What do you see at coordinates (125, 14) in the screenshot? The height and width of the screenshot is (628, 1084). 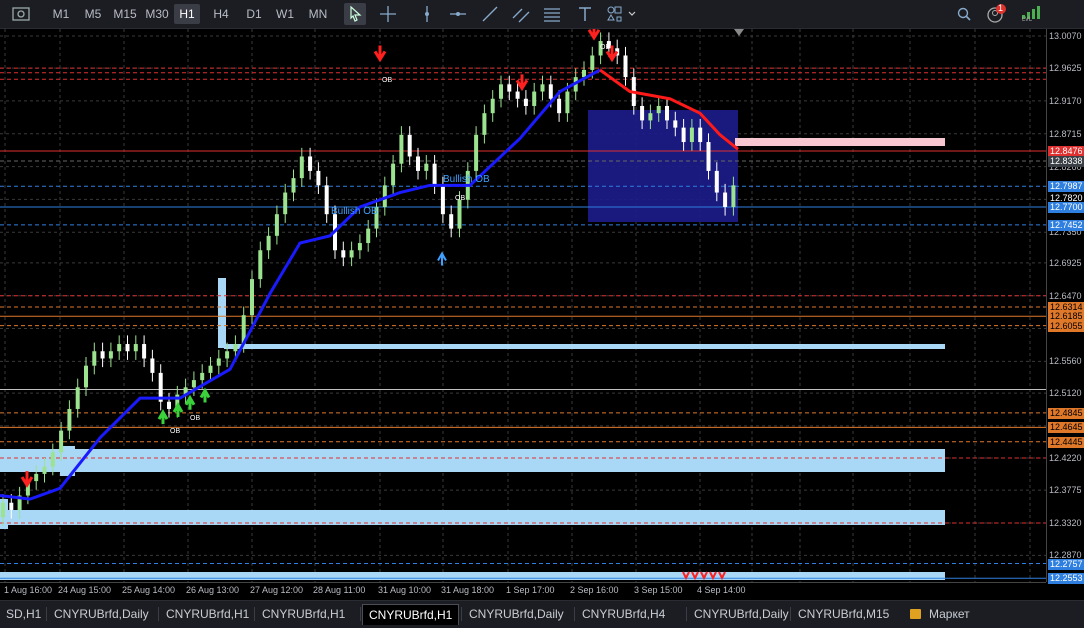 I see `timeframe-m15: M15` at bounding box center [125, 14].